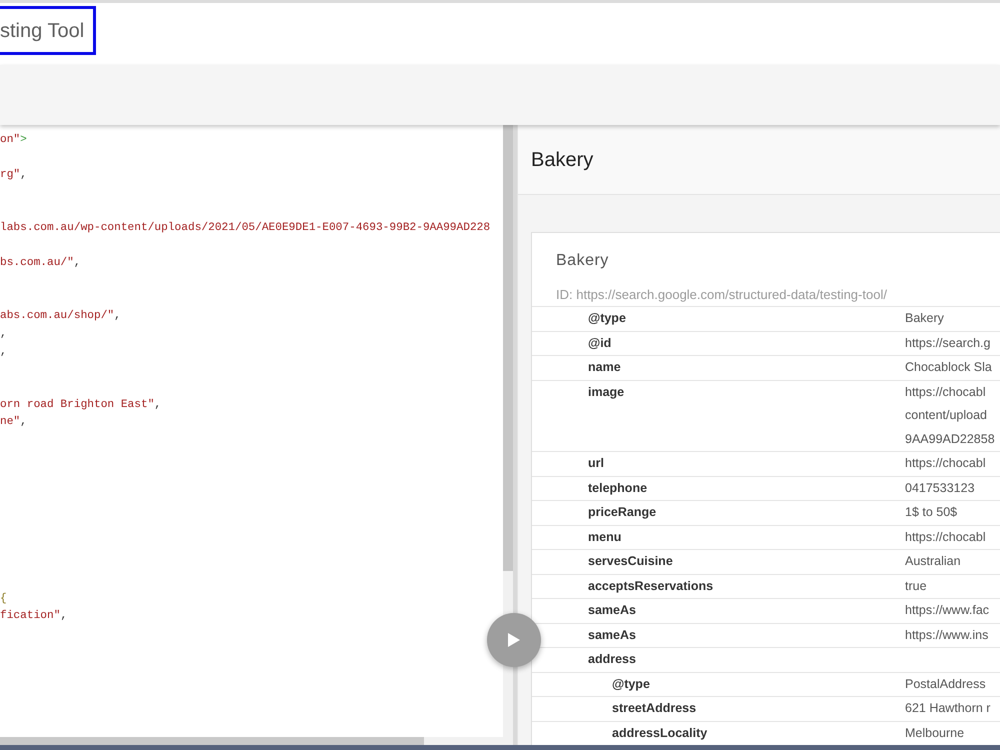  I want to click on property-value: https://search.g, so click(947, 343).